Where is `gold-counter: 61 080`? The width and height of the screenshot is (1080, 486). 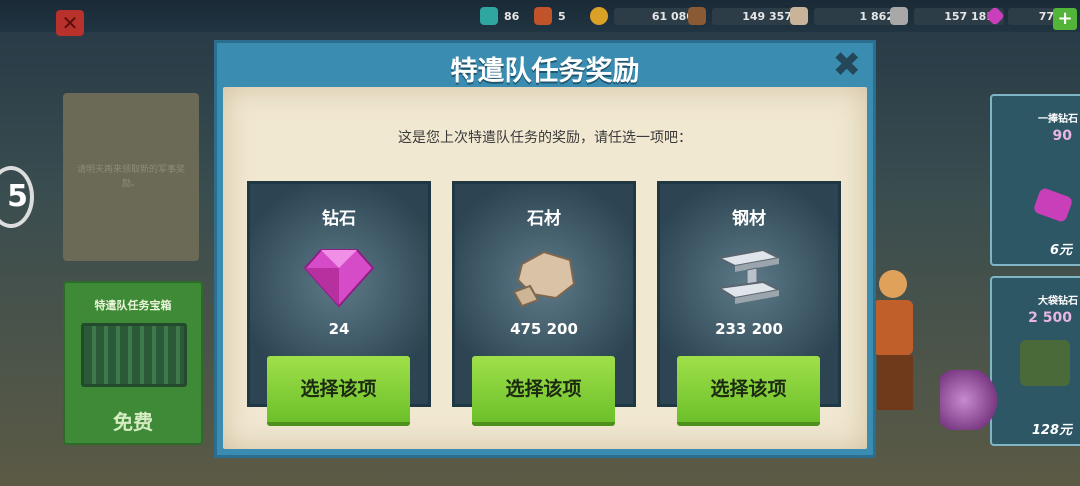
gold-counter: 61 080 is located at coordinates (647, 16).